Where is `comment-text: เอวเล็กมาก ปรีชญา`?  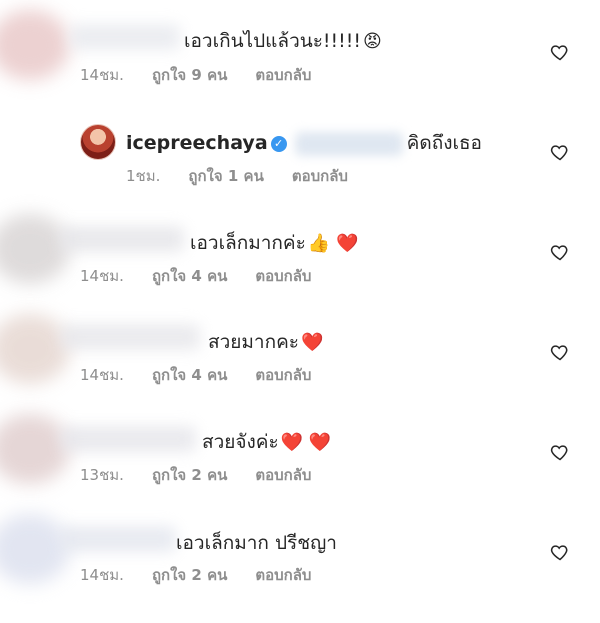
comment-text: เอวเล็กมาก ปรีชญา is located at coordinates (256, 543).